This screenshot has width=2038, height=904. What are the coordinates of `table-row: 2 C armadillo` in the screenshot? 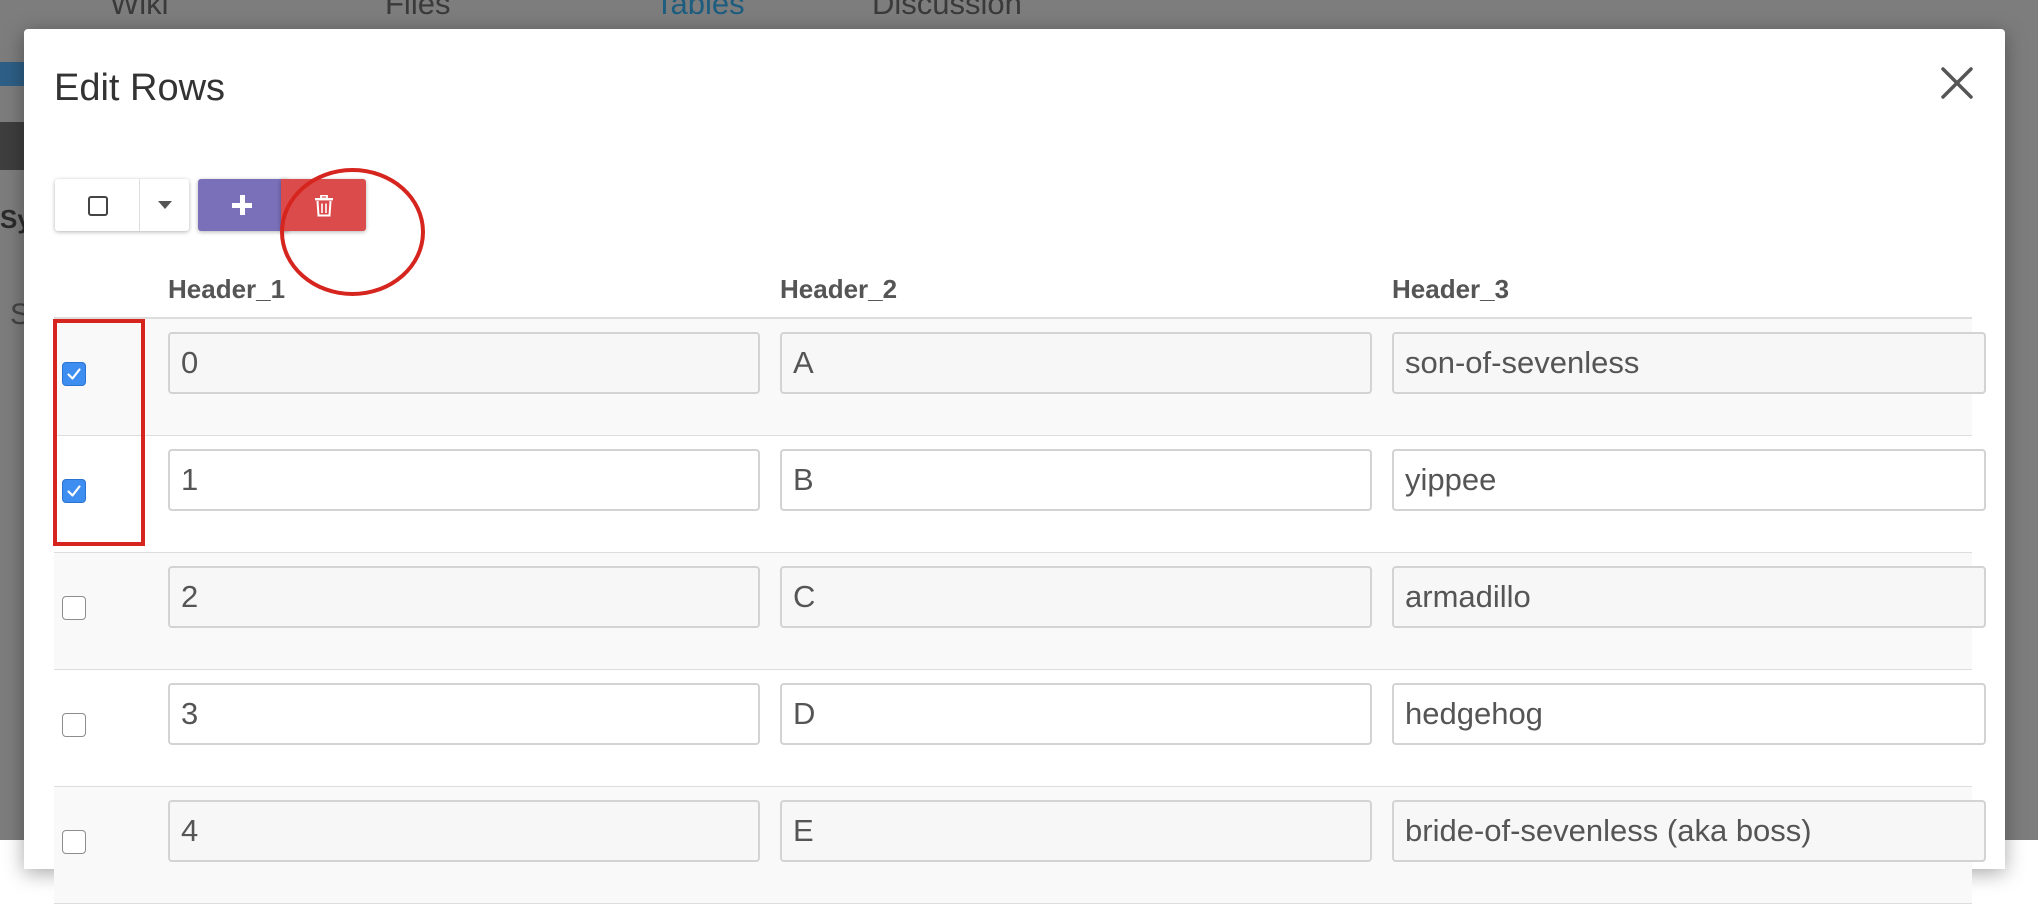 It's located at (1020, 611).